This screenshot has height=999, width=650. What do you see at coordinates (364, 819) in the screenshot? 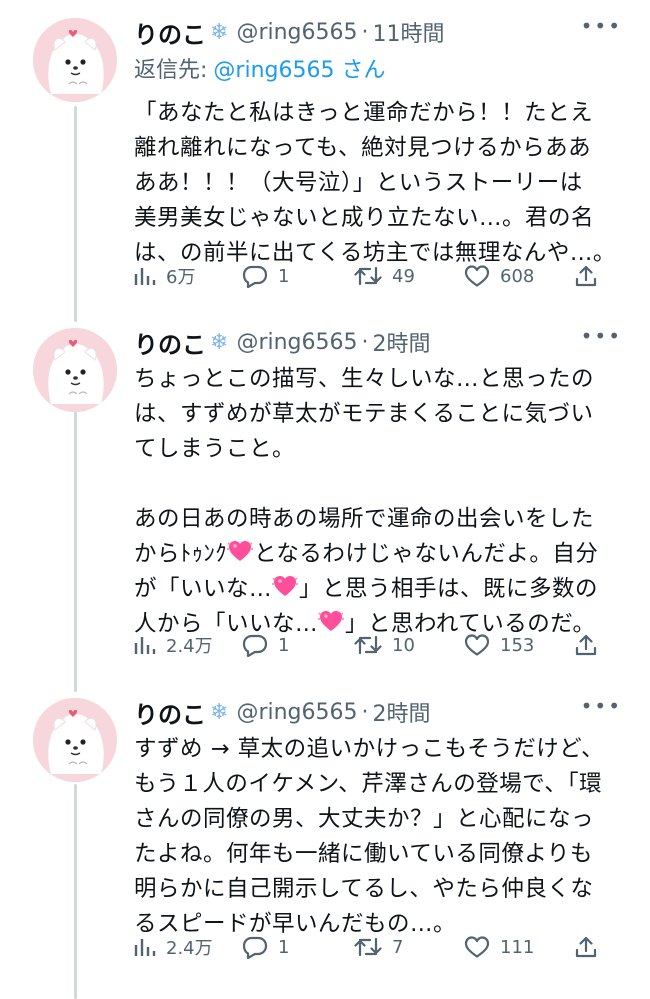
I see `tweet-text-line: さんの同僚の男、大丈夫か？」と心配になっ` at bounding box center [364, 819].